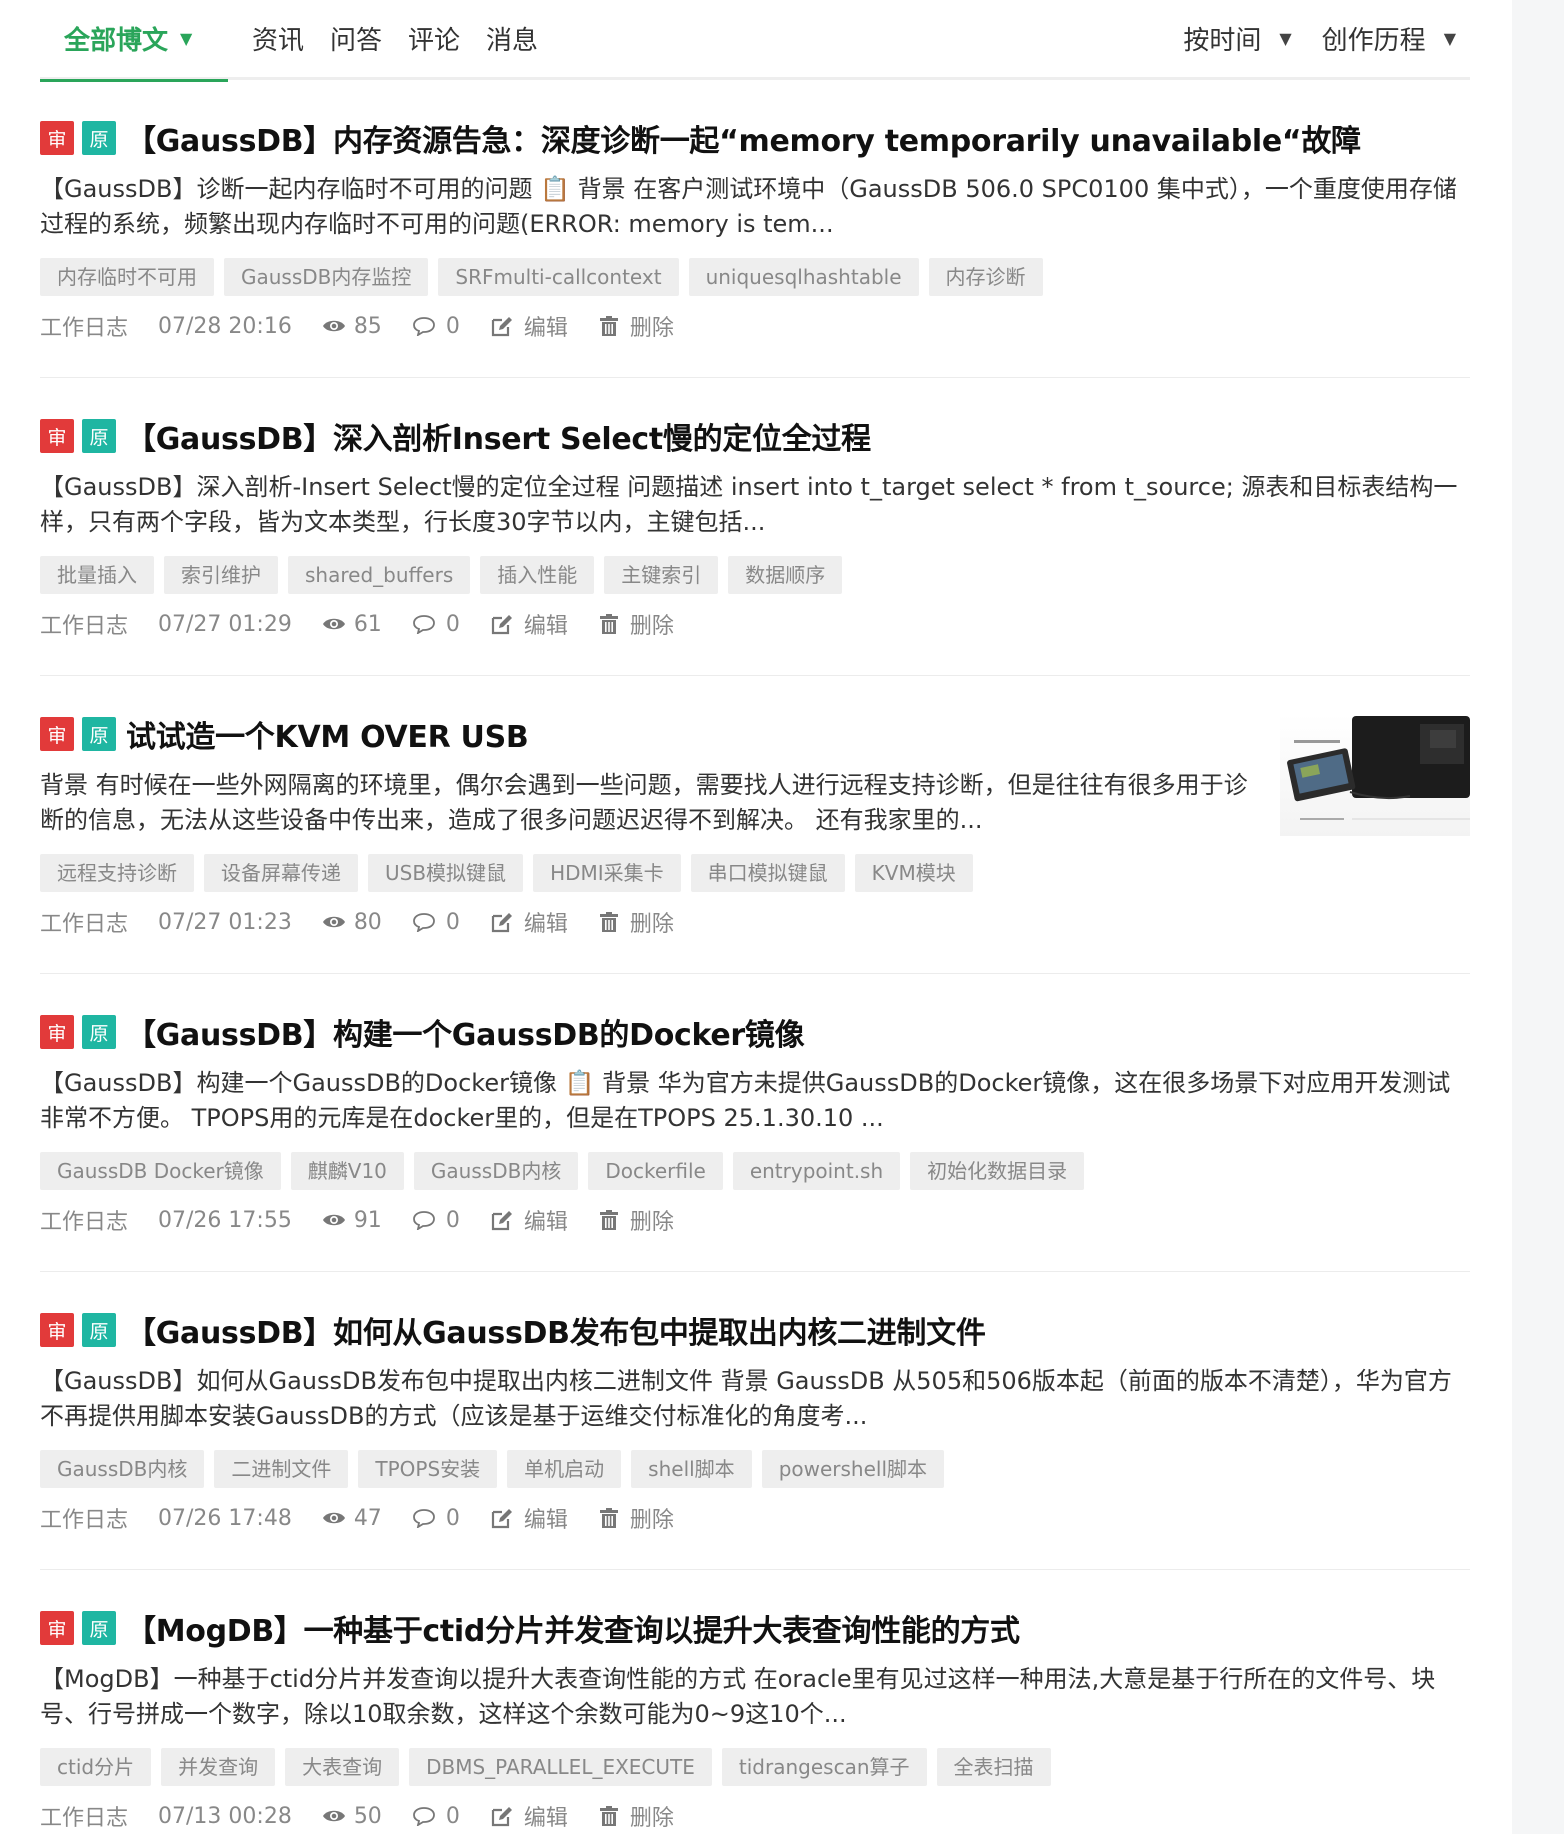 This screenshot has width=1564, height=1834. What do you see at coordinates (347, 1171) in the screenshot?
I see `article-tag: 麒麟V10` at bounding box center [347, 1171].